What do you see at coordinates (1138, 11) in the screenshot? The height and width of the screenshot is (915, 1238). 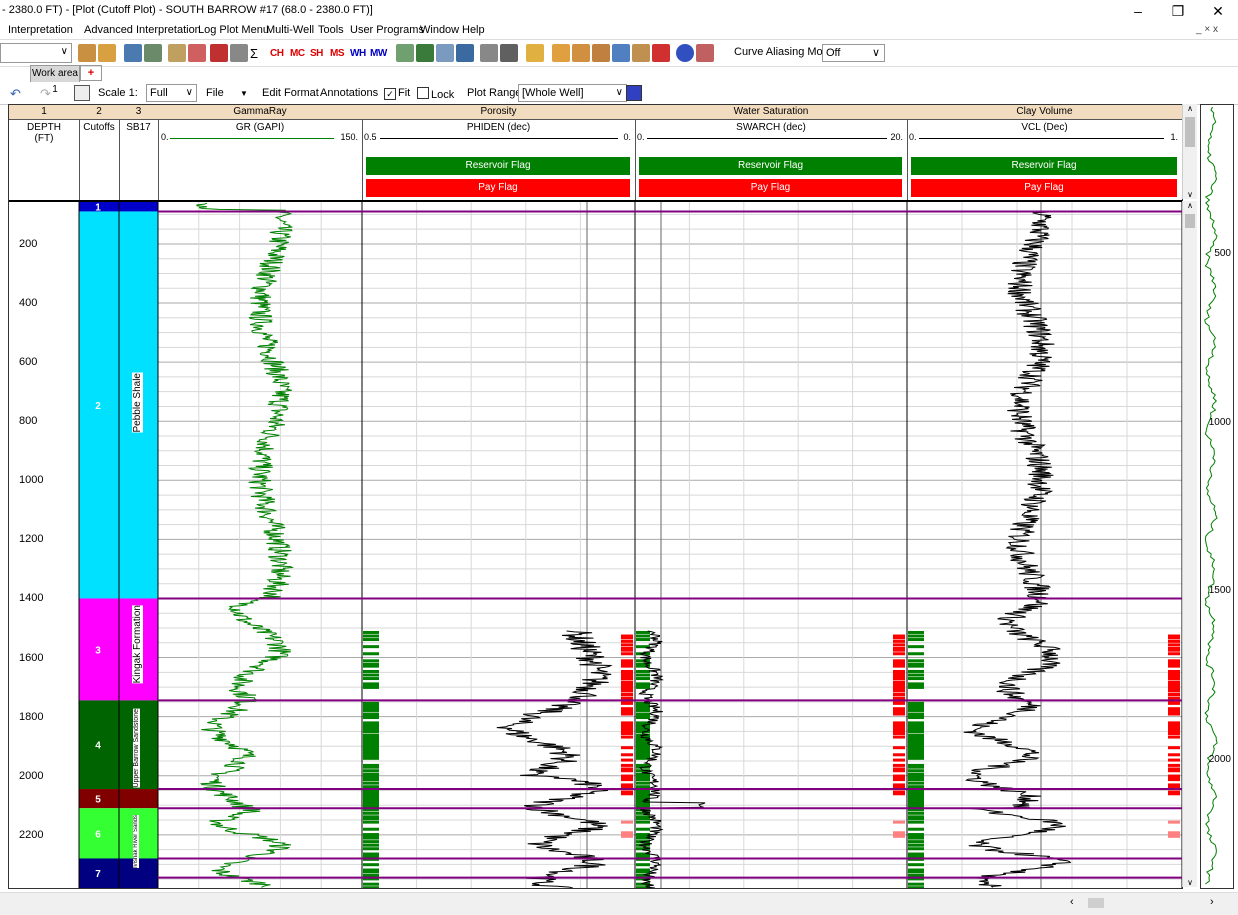 I see `minimize-button: –` at bounding box center [1138, 11].